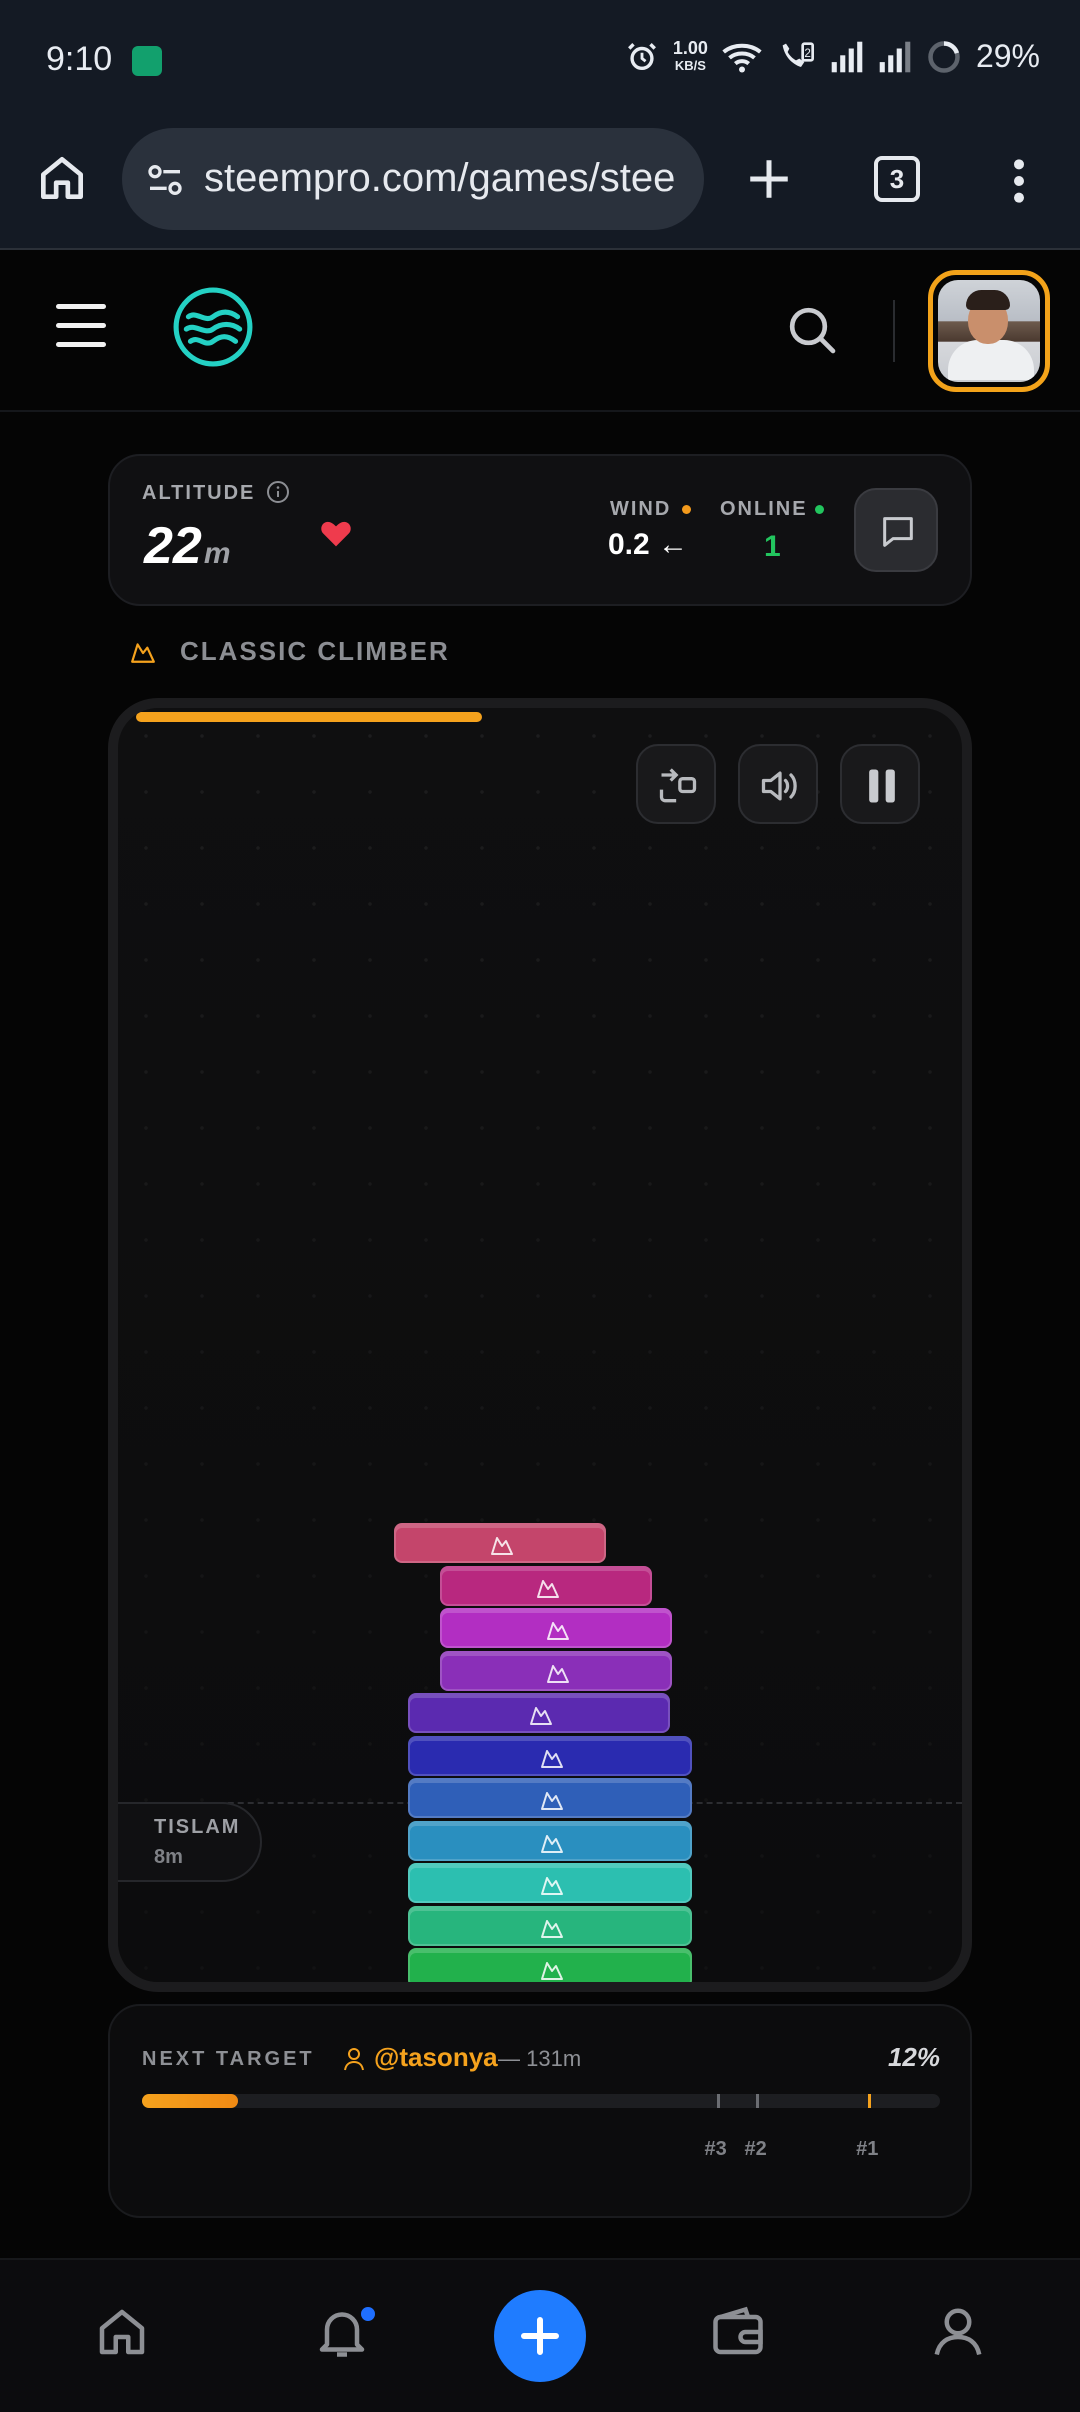 This screenshot has width=1080, height=2412. I want to click on next-target-distance: — 131m, so click(540, 2058).